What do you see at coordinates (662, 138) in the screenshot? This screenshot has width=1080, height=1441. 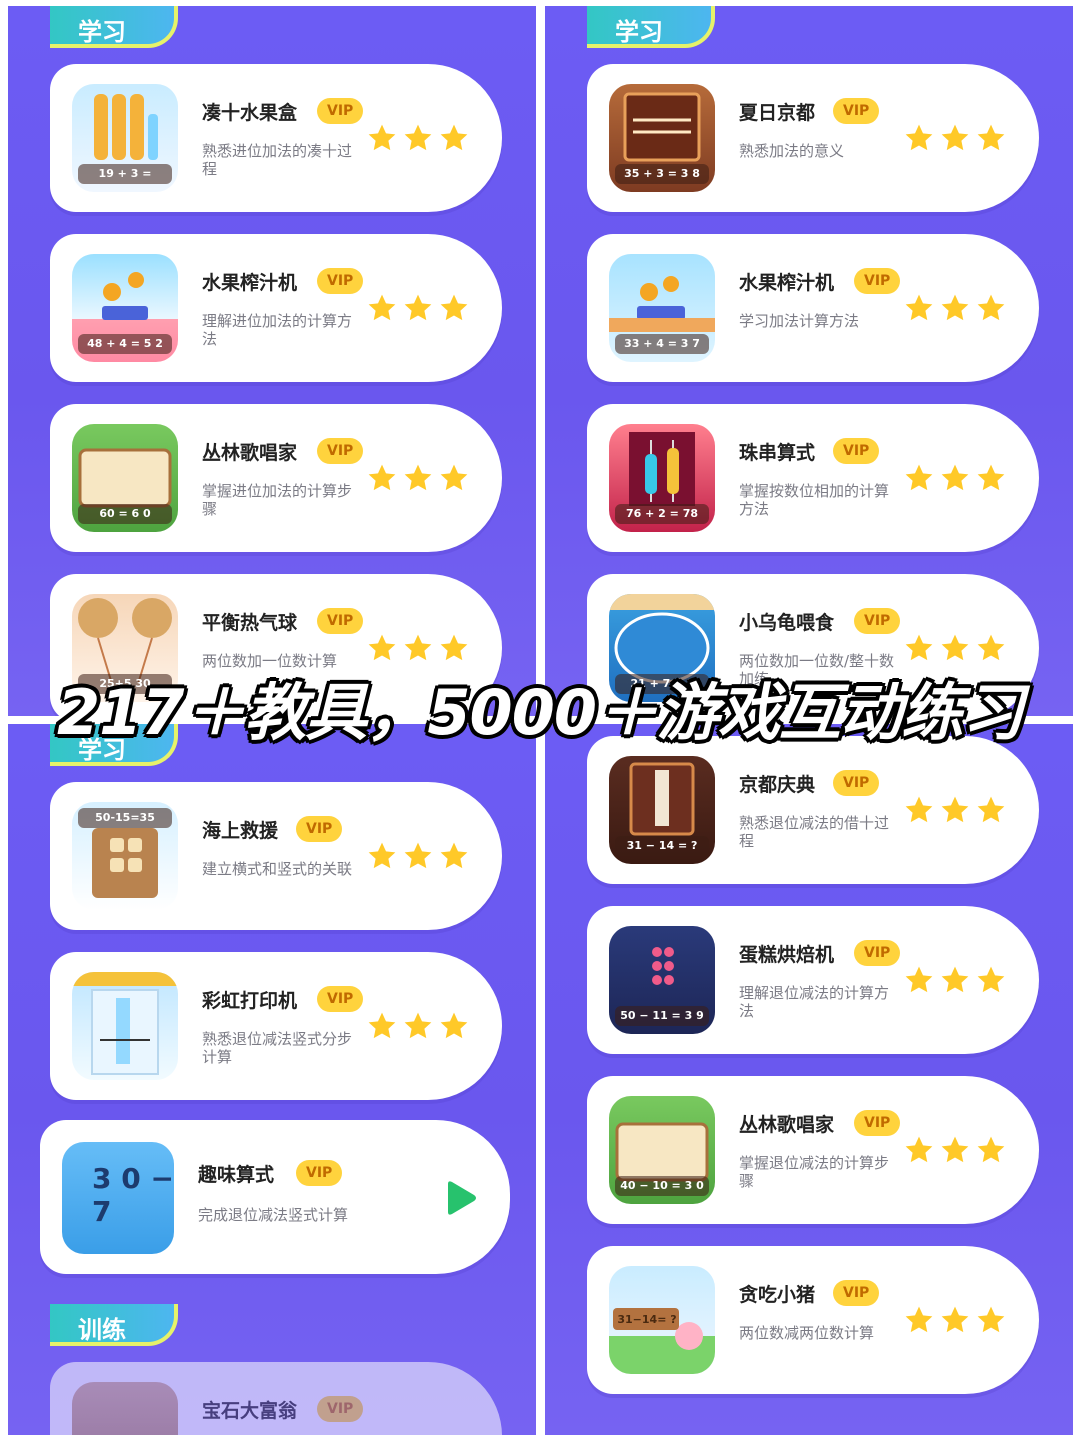 I see `lesson-thumbnail: 35 + 3 = 3 8` at bounding box center [662, 138].